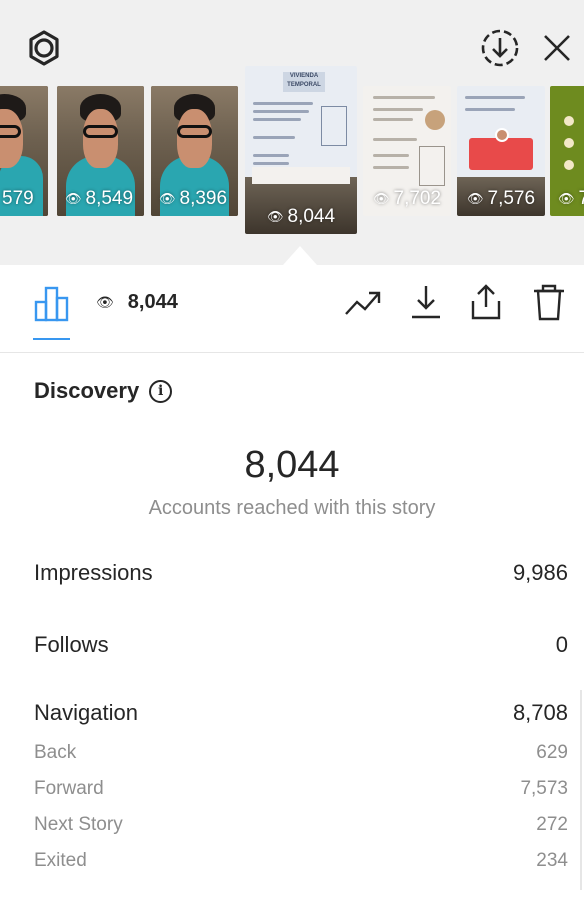 This screenshot has width=584, height=902. I want to click on detail-label: Forward, so click(69, 788).